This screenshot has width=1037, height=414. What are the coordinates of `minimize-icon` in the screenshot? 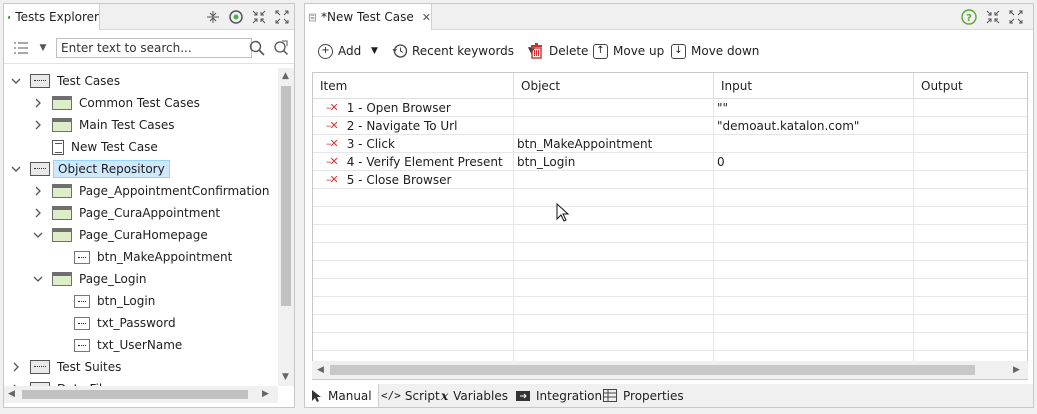 It's located at (259, 17).